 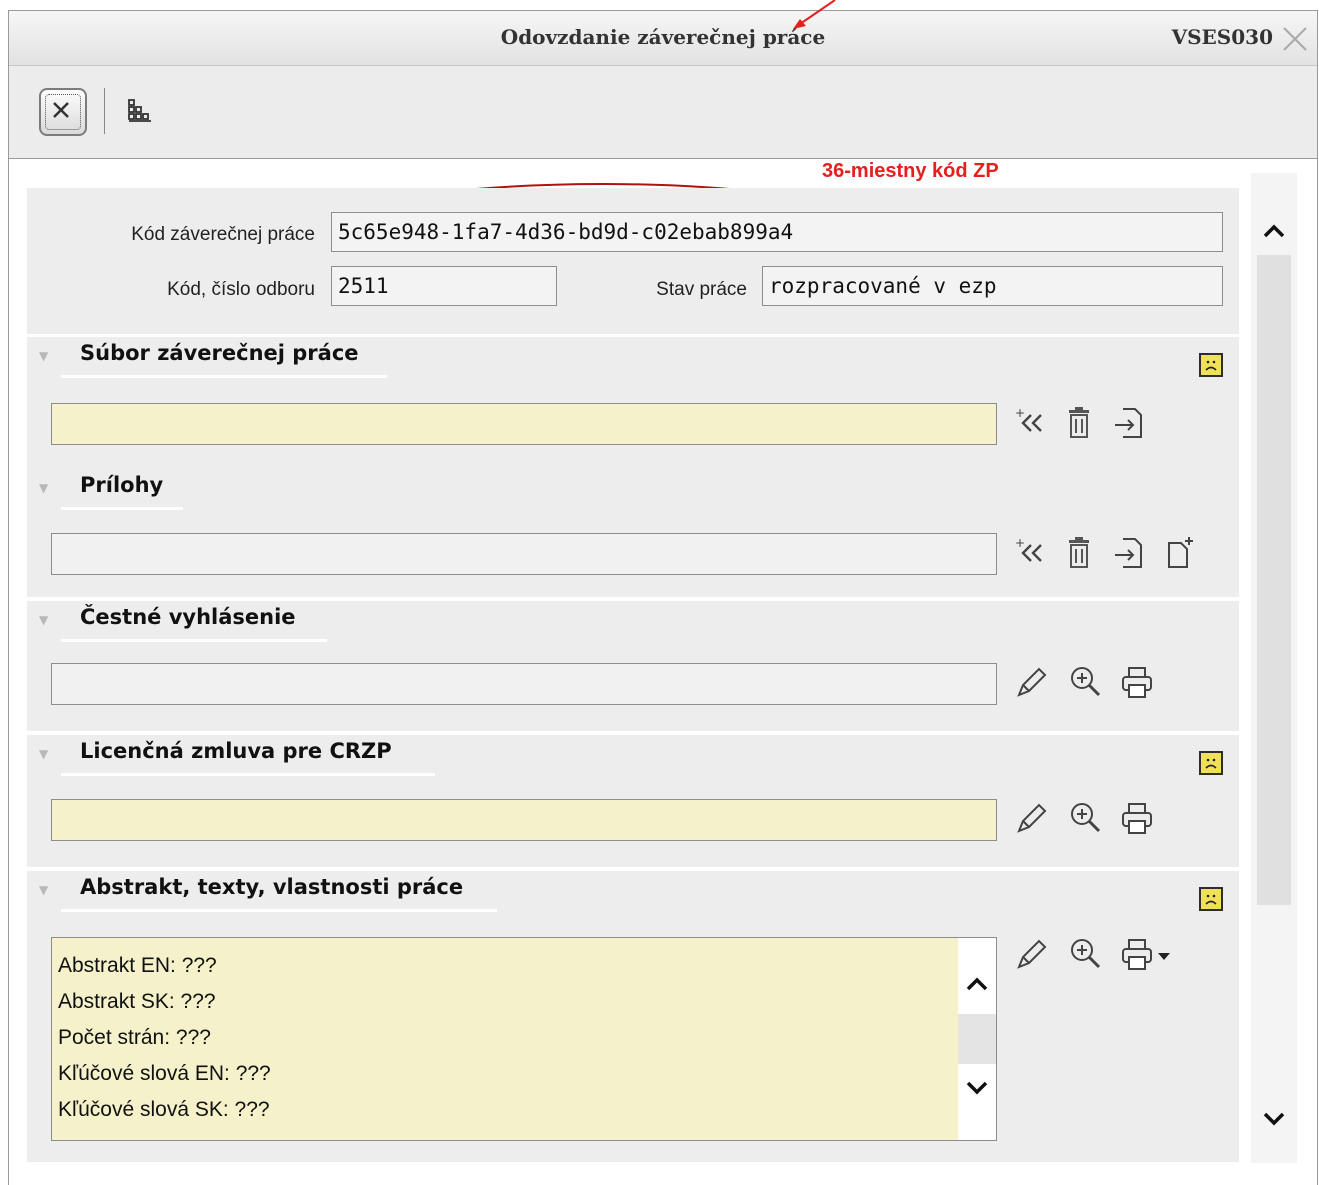 I want to click on new-document-icon, so click(x=1179, y=553).